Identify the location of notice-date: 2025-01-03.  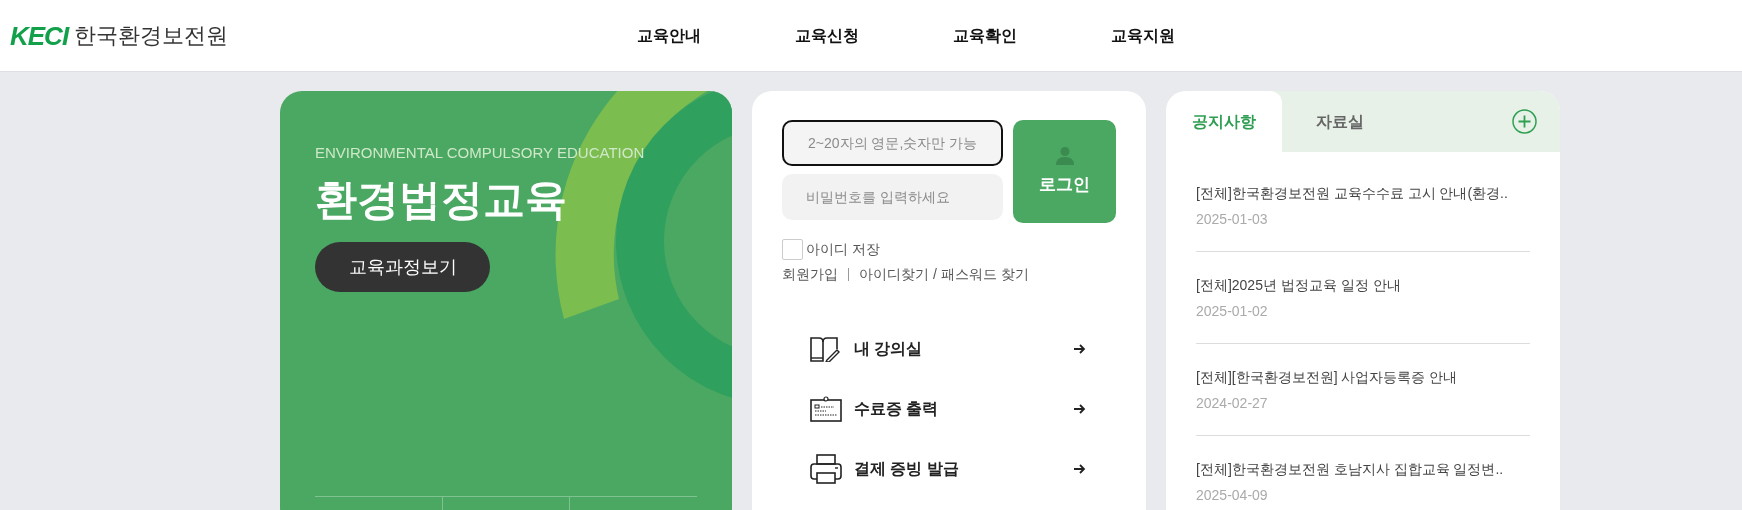
(1232, 219).